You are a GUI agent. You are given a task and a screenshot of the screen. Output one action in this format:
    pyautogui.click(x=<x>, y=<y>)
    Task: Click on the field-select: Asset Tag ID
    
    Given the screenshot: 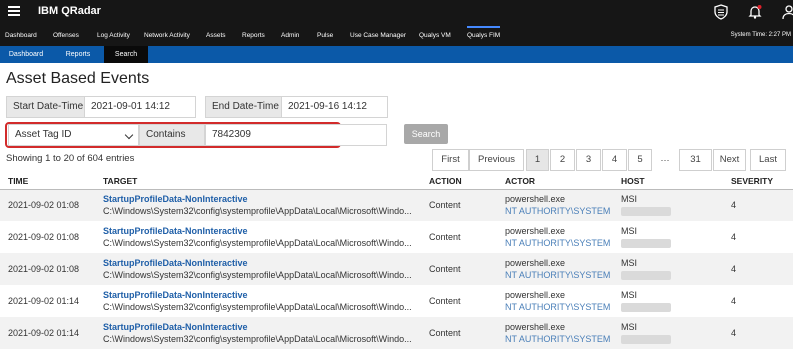 What is the action you would take?
    pyautogui.click(x=73, y=135)
    